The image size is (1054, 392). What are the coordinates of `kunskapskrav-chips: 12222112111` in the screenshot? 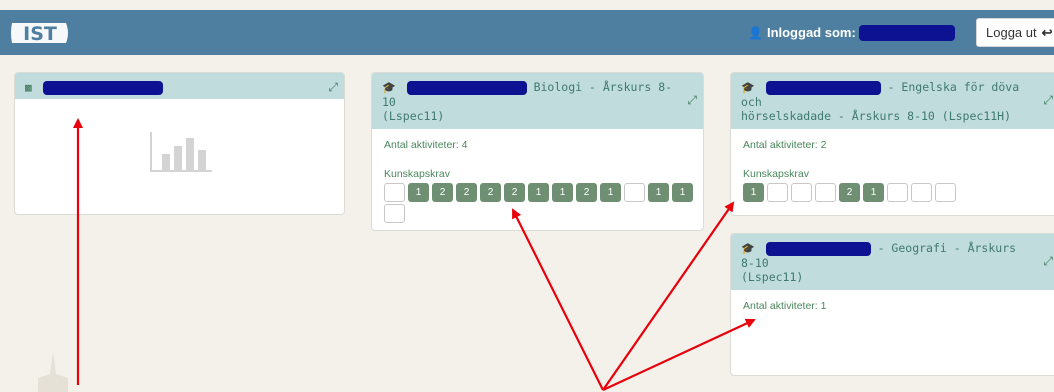 It's located at (543, 203).